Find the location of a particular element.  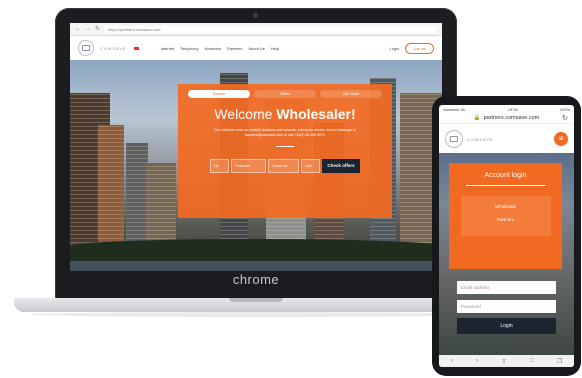

addition-input: Add. is located at coordinates (311, 166).